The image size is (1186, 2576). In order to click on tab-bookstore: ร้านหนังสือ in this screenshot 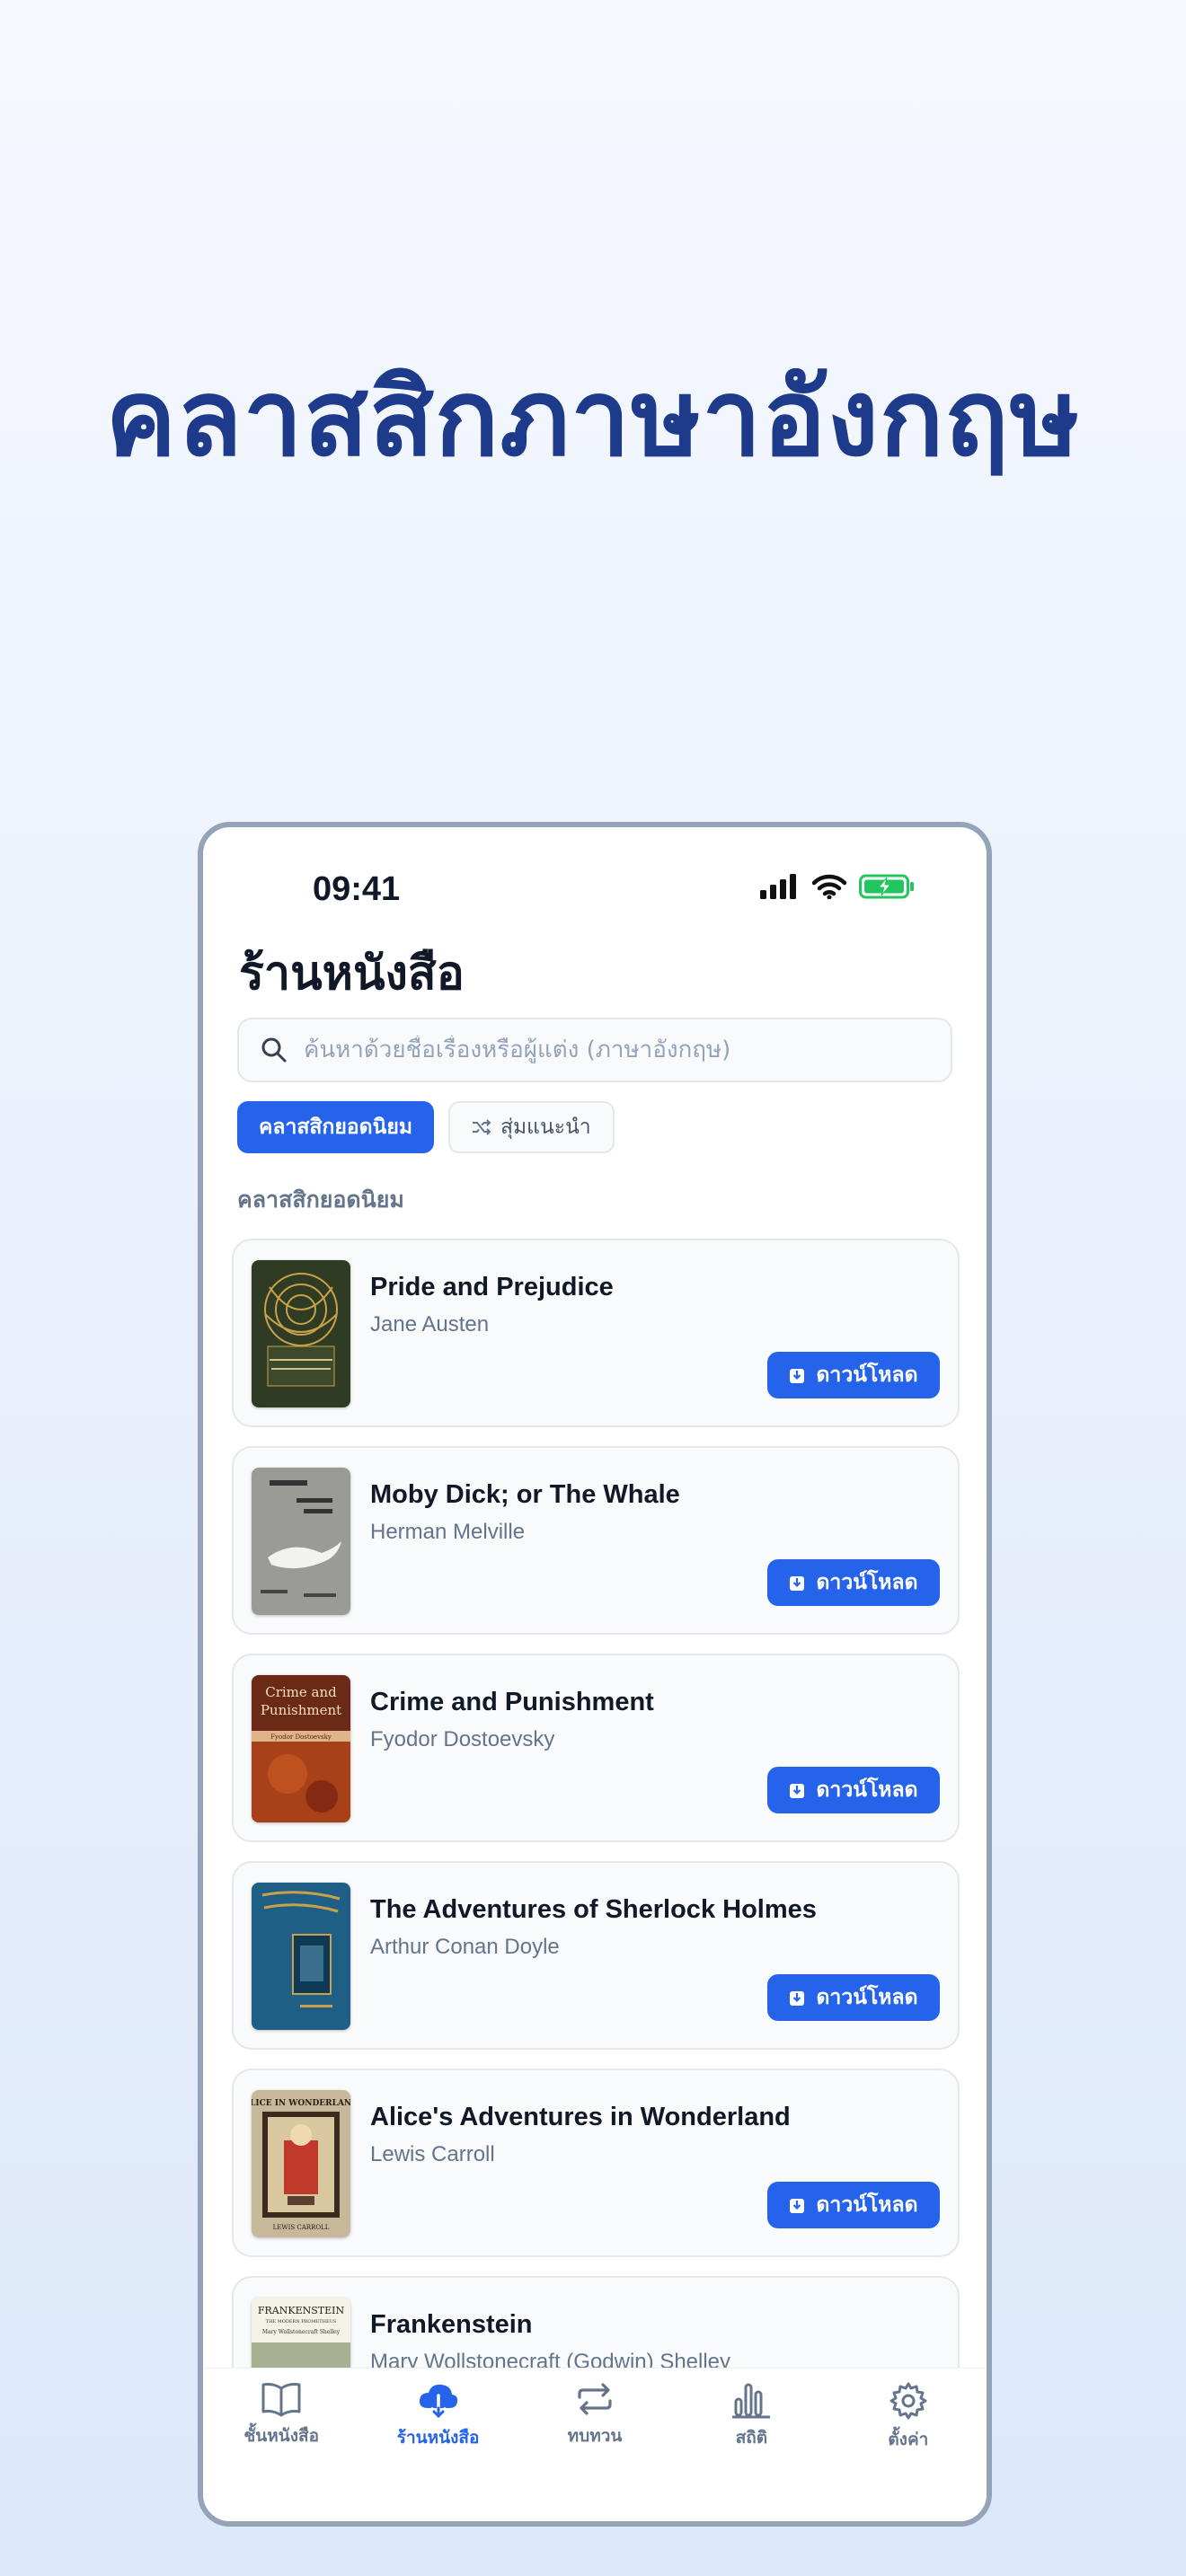, I will do `click(437, 2445)`.